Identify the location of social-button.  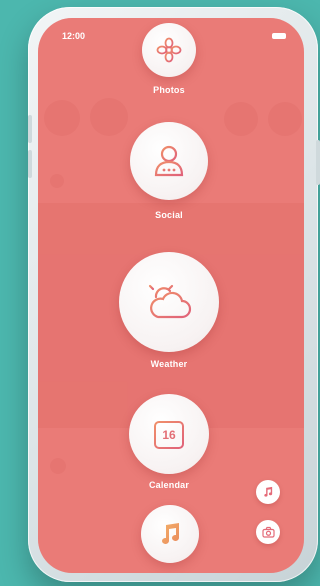
(169, 161).